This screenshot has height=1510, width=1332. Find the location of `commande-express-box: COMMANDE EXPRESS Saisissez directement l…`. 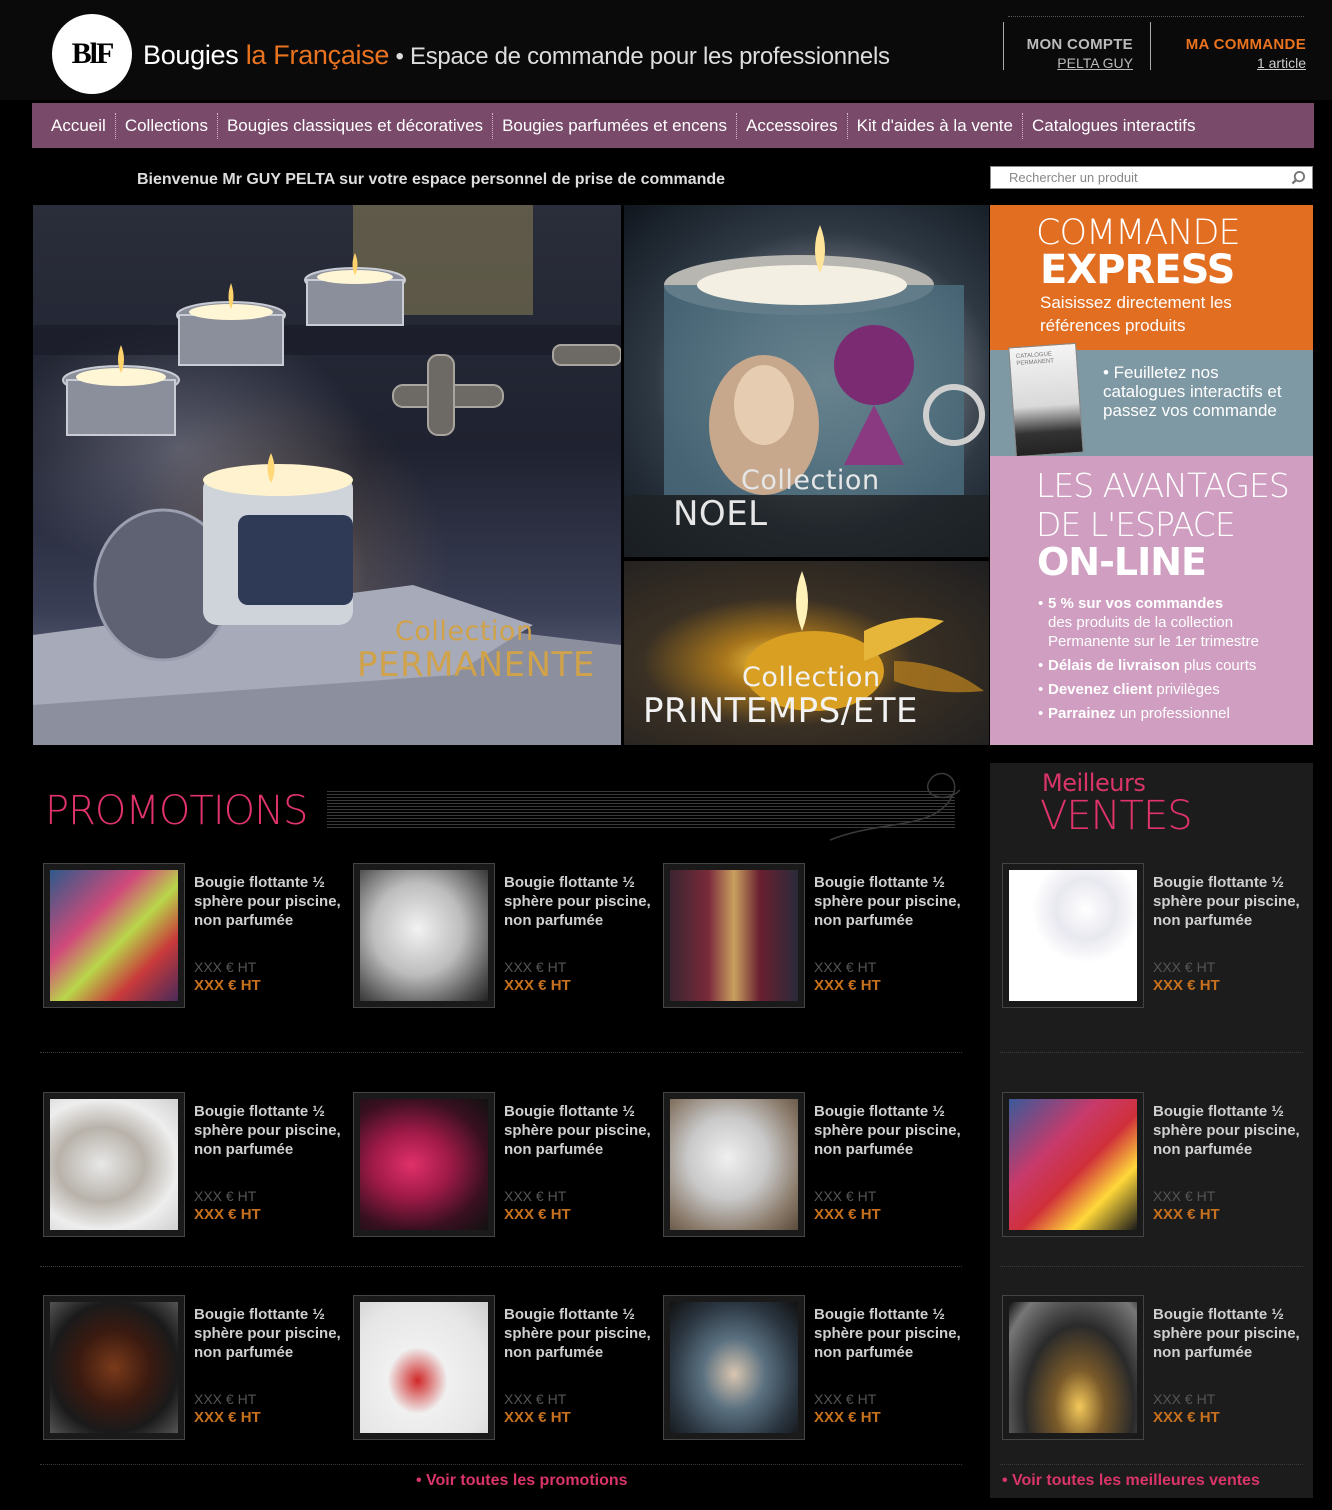

commande-express-box: COMMANDE EXPRESS Saisissez directement l… is located at coordinates (1151, 277).